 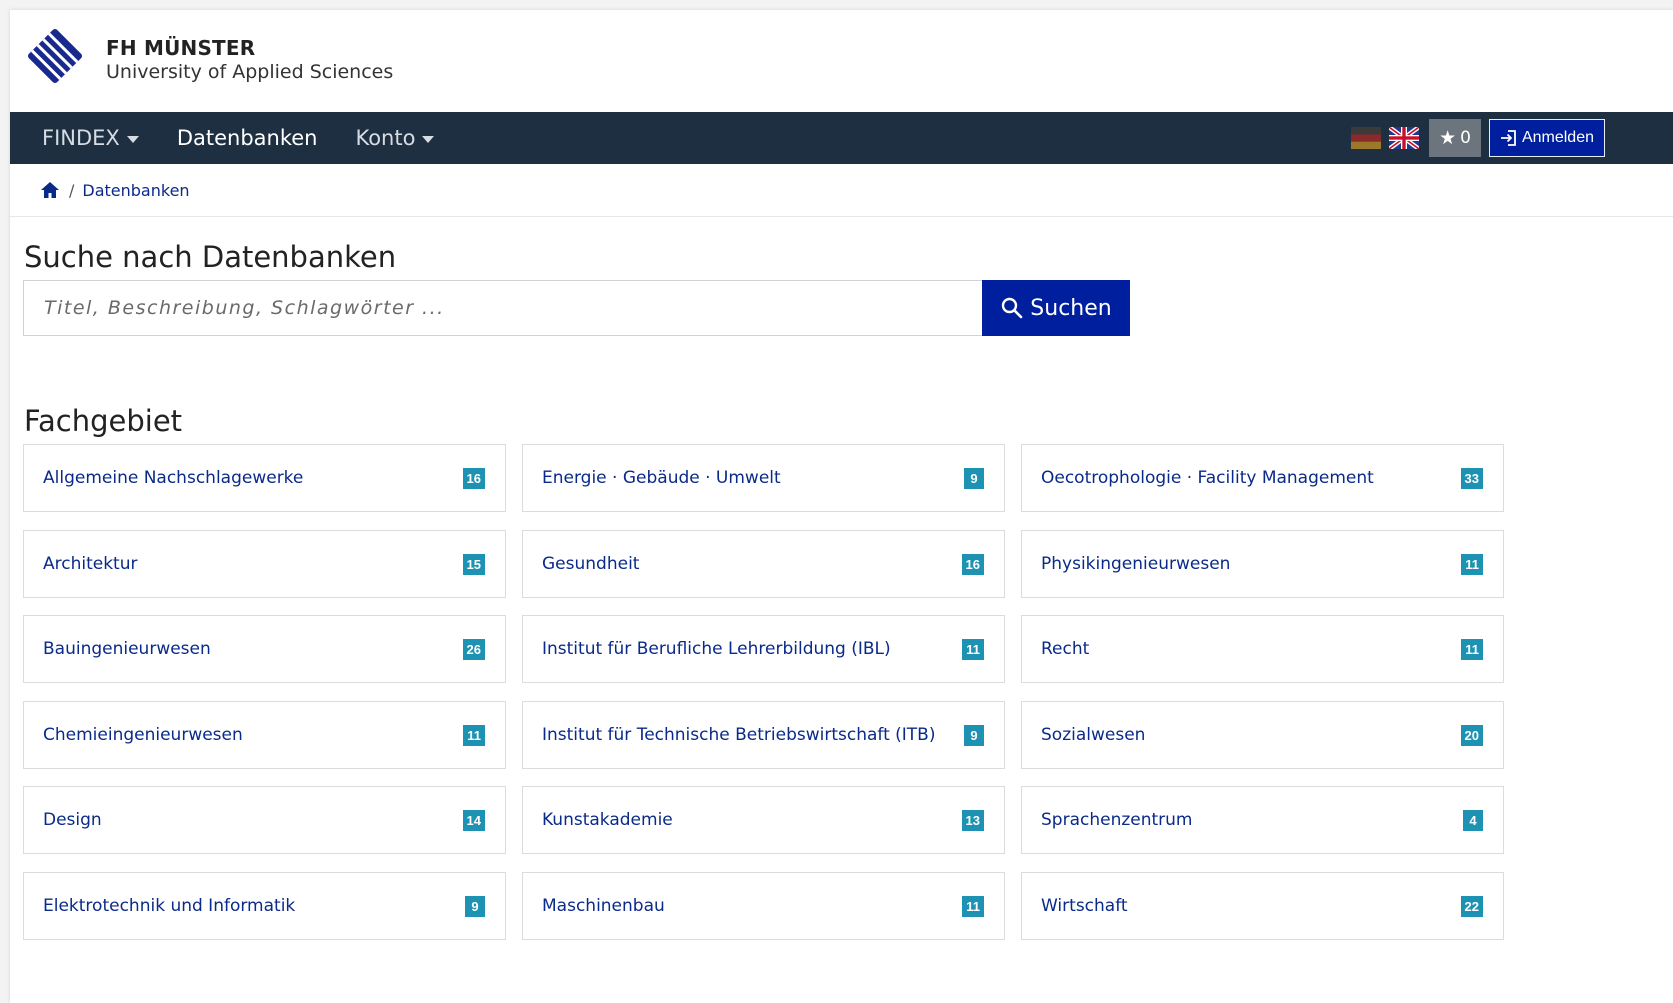 What do you see at coordinates (473, 649) in the screenshot?
I see `subject-count-badge: 26` at bounding box center [473, 649].